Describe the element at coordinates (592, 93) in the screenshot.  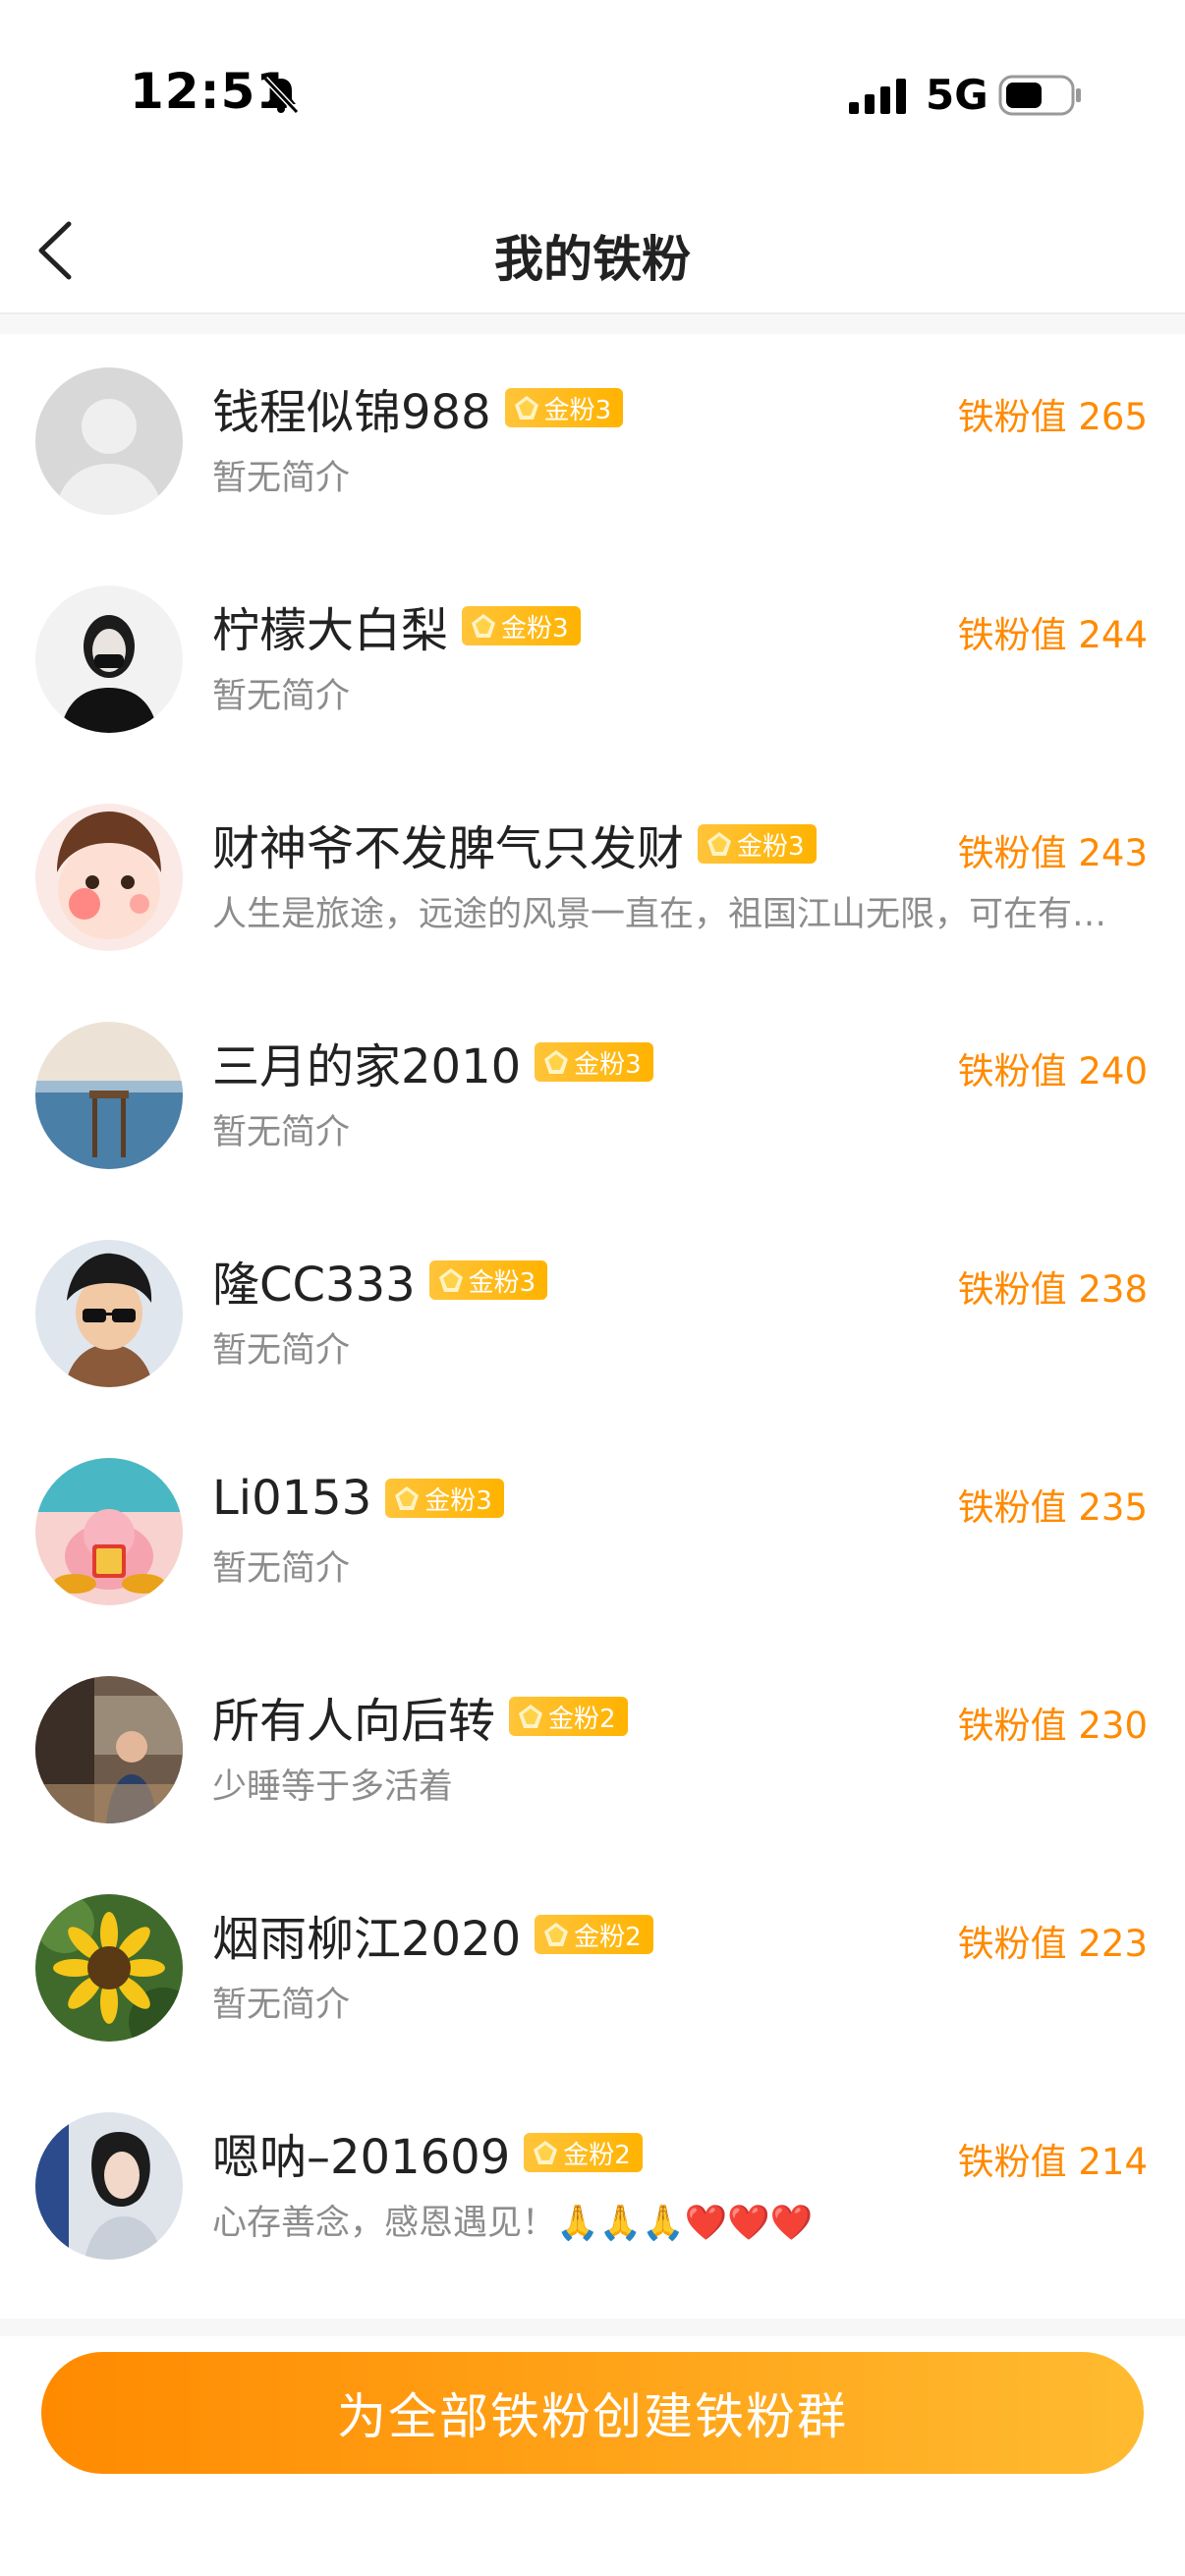
I see `status-bar: 12:51 5G` at that location.